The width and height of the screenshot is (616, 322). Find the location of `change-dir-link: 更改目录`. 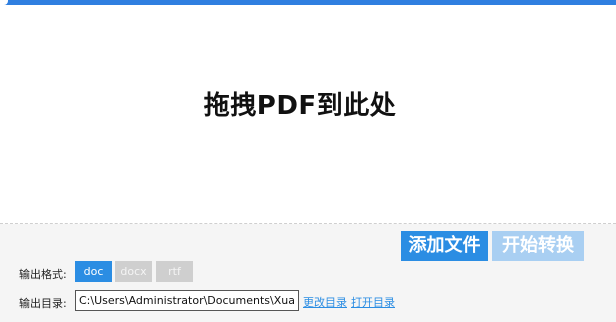

change-dir-link: 更改目录 is located at coordinates (325, 302).